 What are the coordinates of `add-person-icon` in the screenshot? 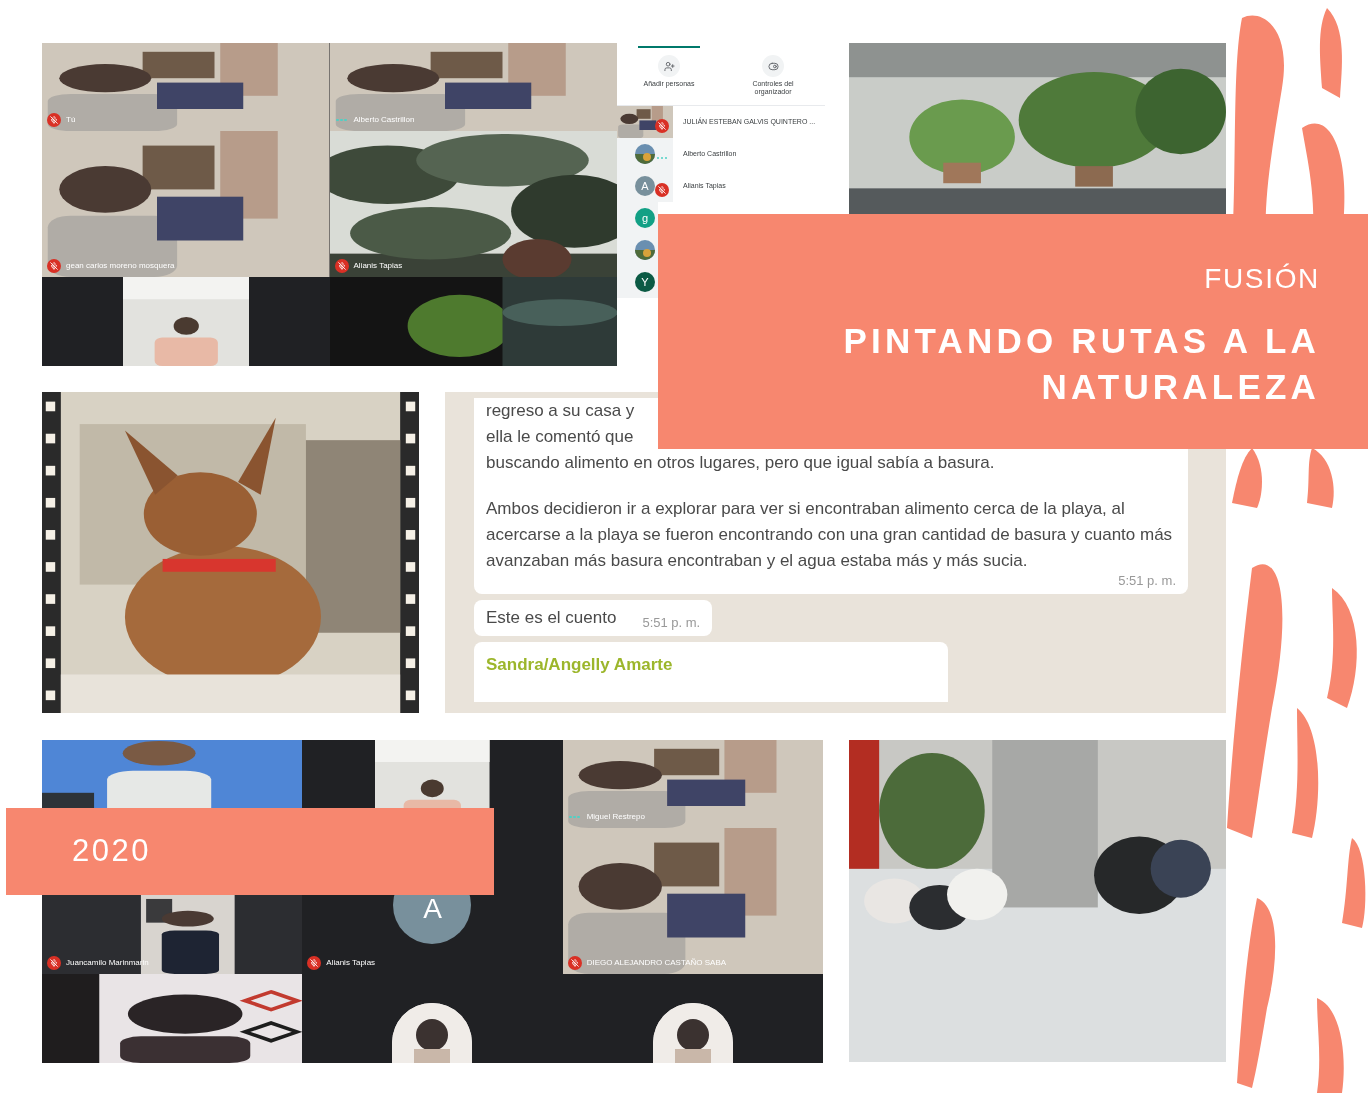 It's located at (669, 66).